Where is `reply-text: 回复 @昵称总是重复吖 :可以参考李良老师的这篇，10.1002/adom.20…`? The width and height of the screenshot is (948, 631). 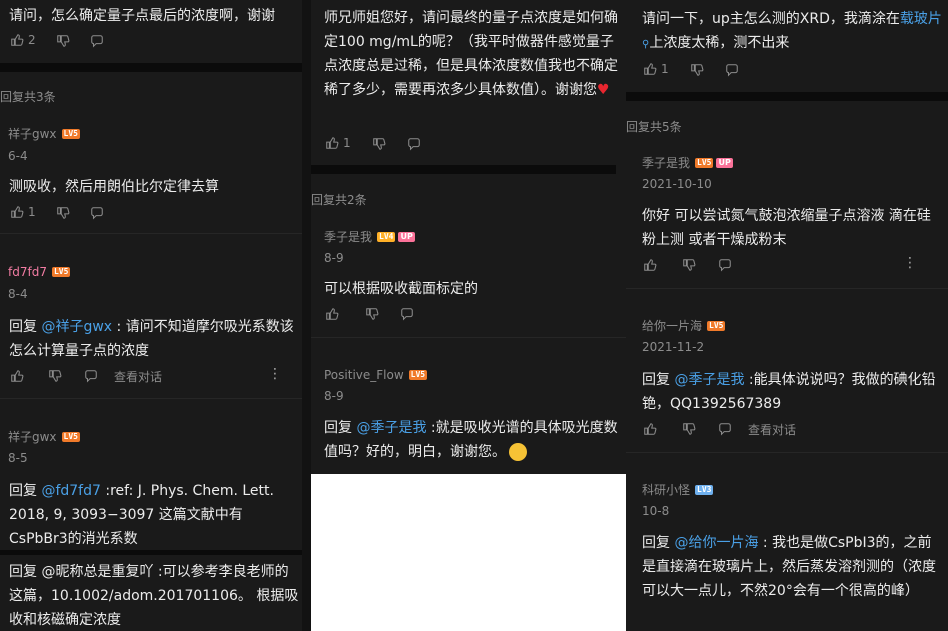 reply-text: 回复 @昵称总是重复吖 :可以参考李良老师的这篇，10.1002/adom.20… is located at coordinates (154, 596).